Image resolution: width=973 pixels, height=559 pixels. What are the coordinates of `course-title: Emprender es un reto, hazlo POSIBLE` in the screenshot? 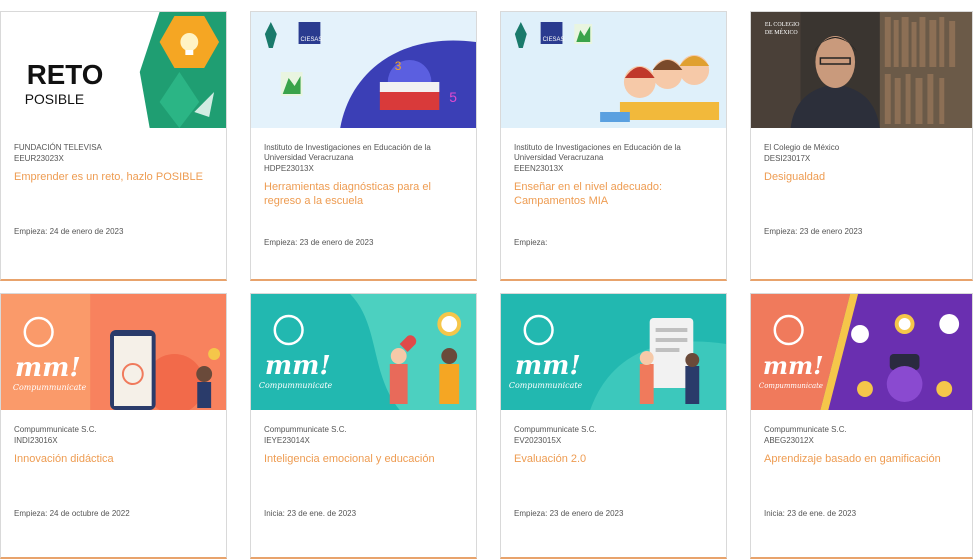 It's located at (115, 177).